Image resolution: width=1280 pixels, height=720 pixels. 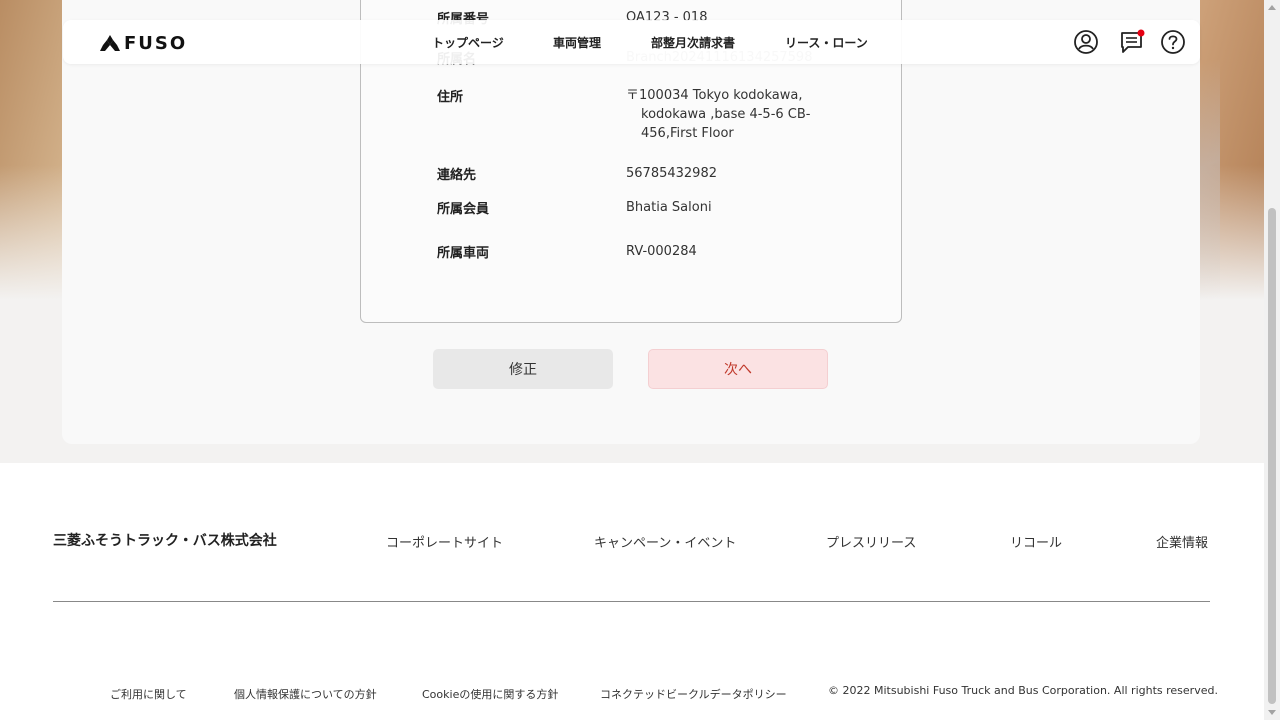 What do you see at coordinates (1272, 456) in the screenshot?
I see `scroll-thumb` at bounding box center [1272, 456].